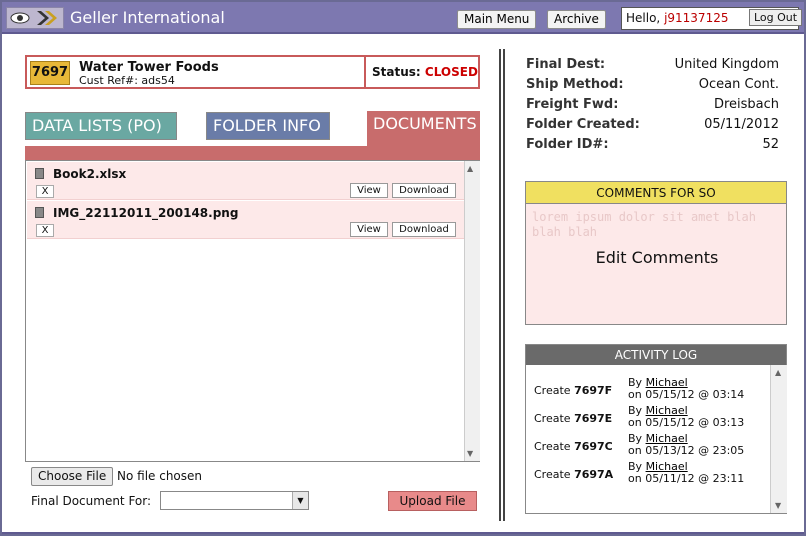 The width and height of the screenshot is (806, 536). Describe the element at coordinates (643, 18) in the screenshot. I see `hello-label: Hello,` at that location.